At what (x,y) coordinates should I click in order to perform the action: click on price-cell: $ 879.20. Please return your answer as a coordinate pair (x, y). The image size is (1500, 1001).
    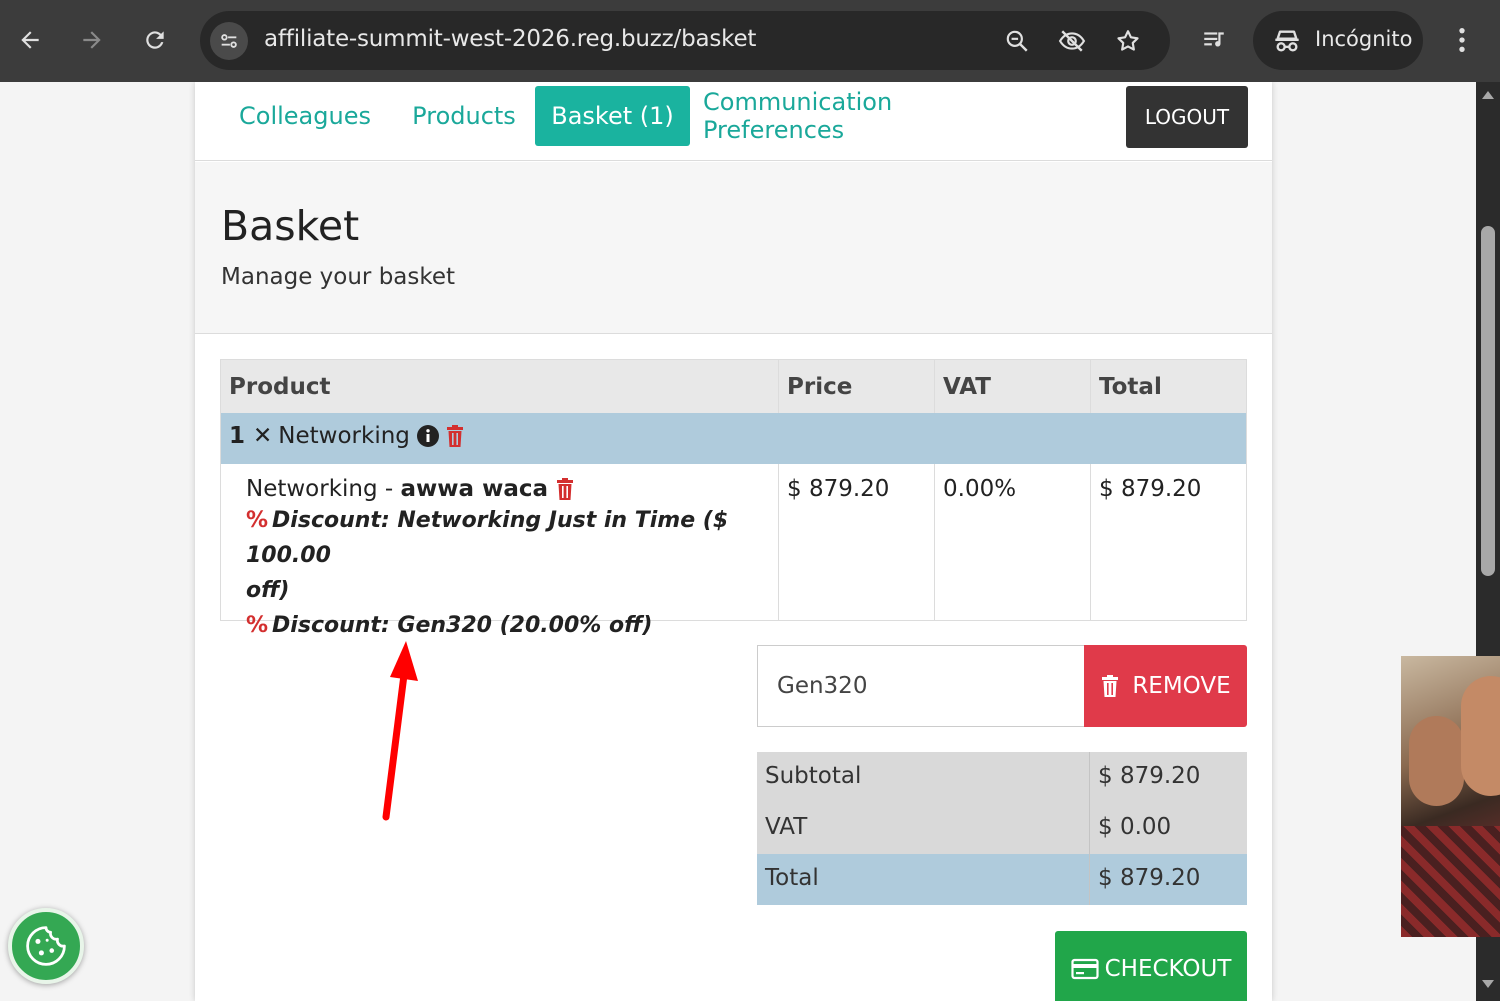
    Looking at the image, I should click on (838, 489).